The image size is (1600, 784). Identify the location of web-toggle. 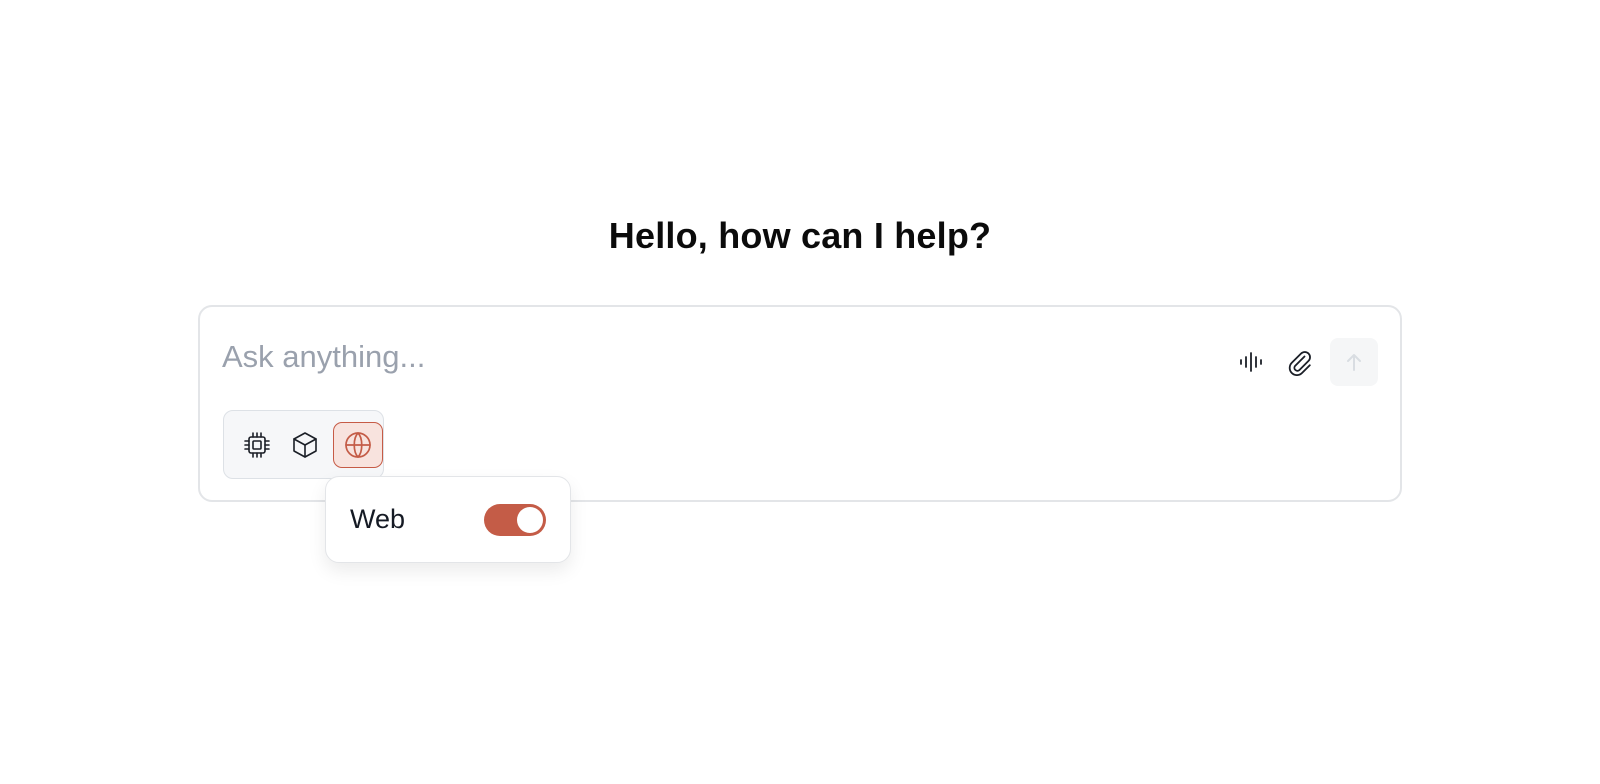
(515, 519).